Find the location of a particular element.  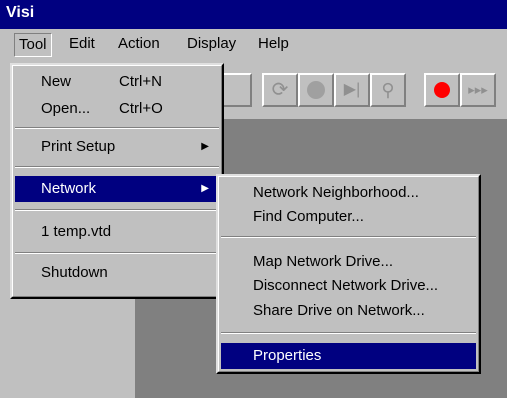

fast-forward-button: ▸▸▸ is located at coordinates (478, 90).